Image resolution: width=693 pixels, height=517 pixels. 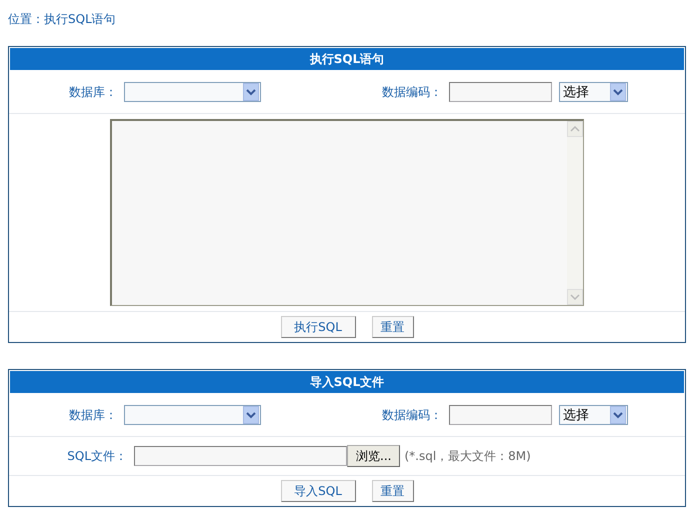 What do you see at coordinates (318, 491) in the screenshot?
I see `submit-button: 导入SQL` at bounding box center [318, 491].